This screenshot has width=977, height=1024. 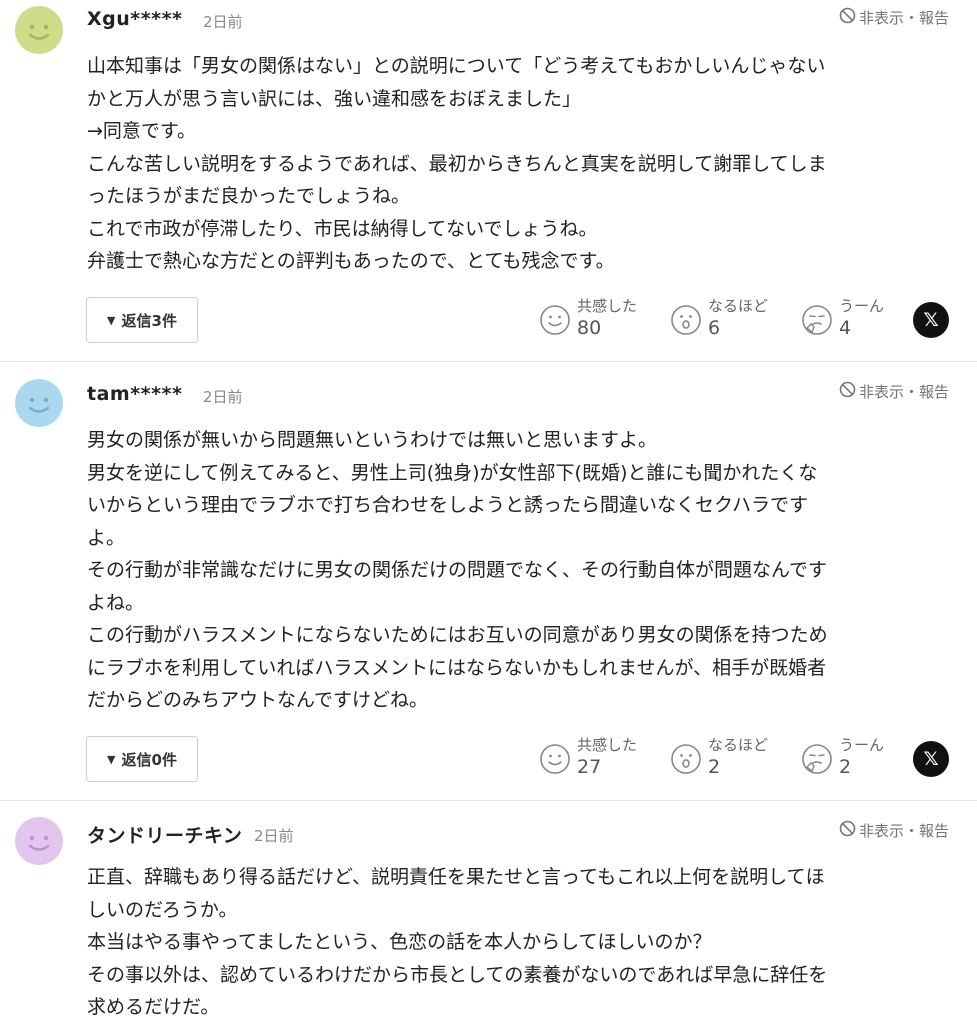 What do you see at coordinates (457, 570) in the screenshot?
I see `comment-line: その行動が非常識なだけに男女の関係だけの問題でなく、その行動自体が問題なんです` at bounding box center [457, 570].